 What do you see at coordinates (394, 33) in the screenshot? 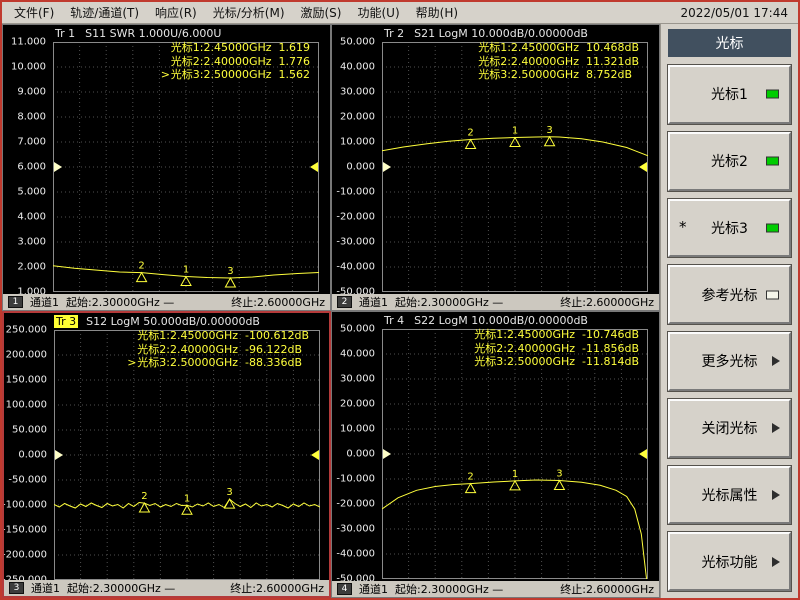
I see `trace-label: Tr 2` at bounding box center [394, 33].